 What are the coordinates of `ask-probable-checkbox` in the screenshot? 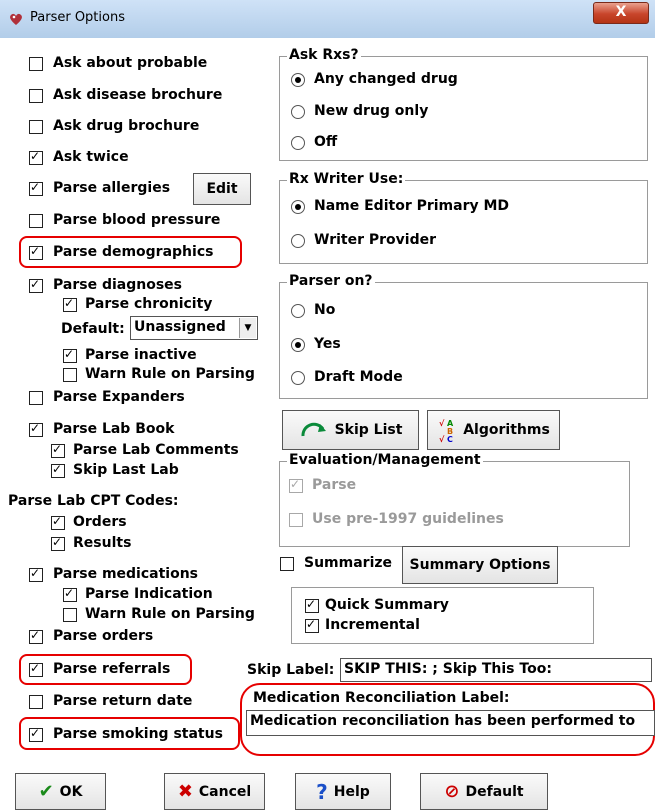 It's located at (36, 64).